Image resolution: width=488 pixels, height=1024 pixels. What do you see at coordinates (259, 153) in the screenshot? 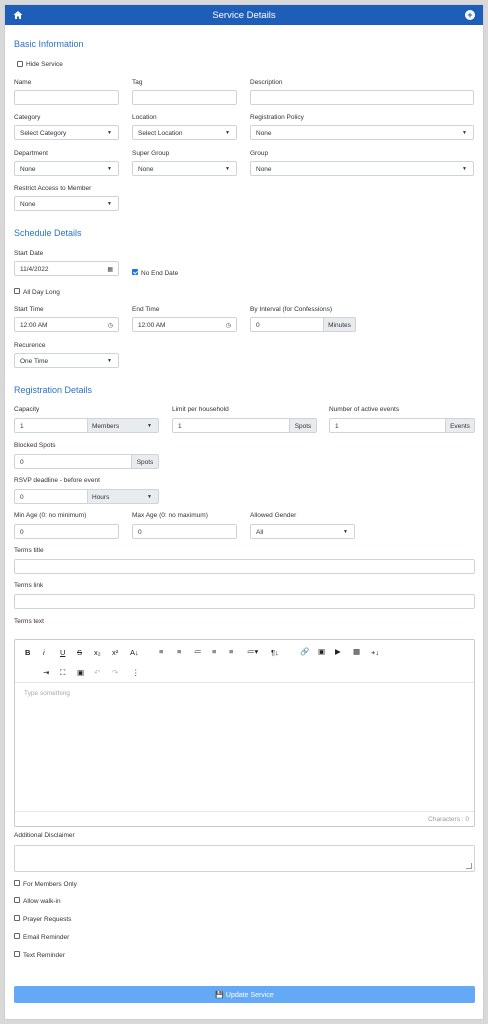
I see `group-label: Group` at bounding box center [259, 153].